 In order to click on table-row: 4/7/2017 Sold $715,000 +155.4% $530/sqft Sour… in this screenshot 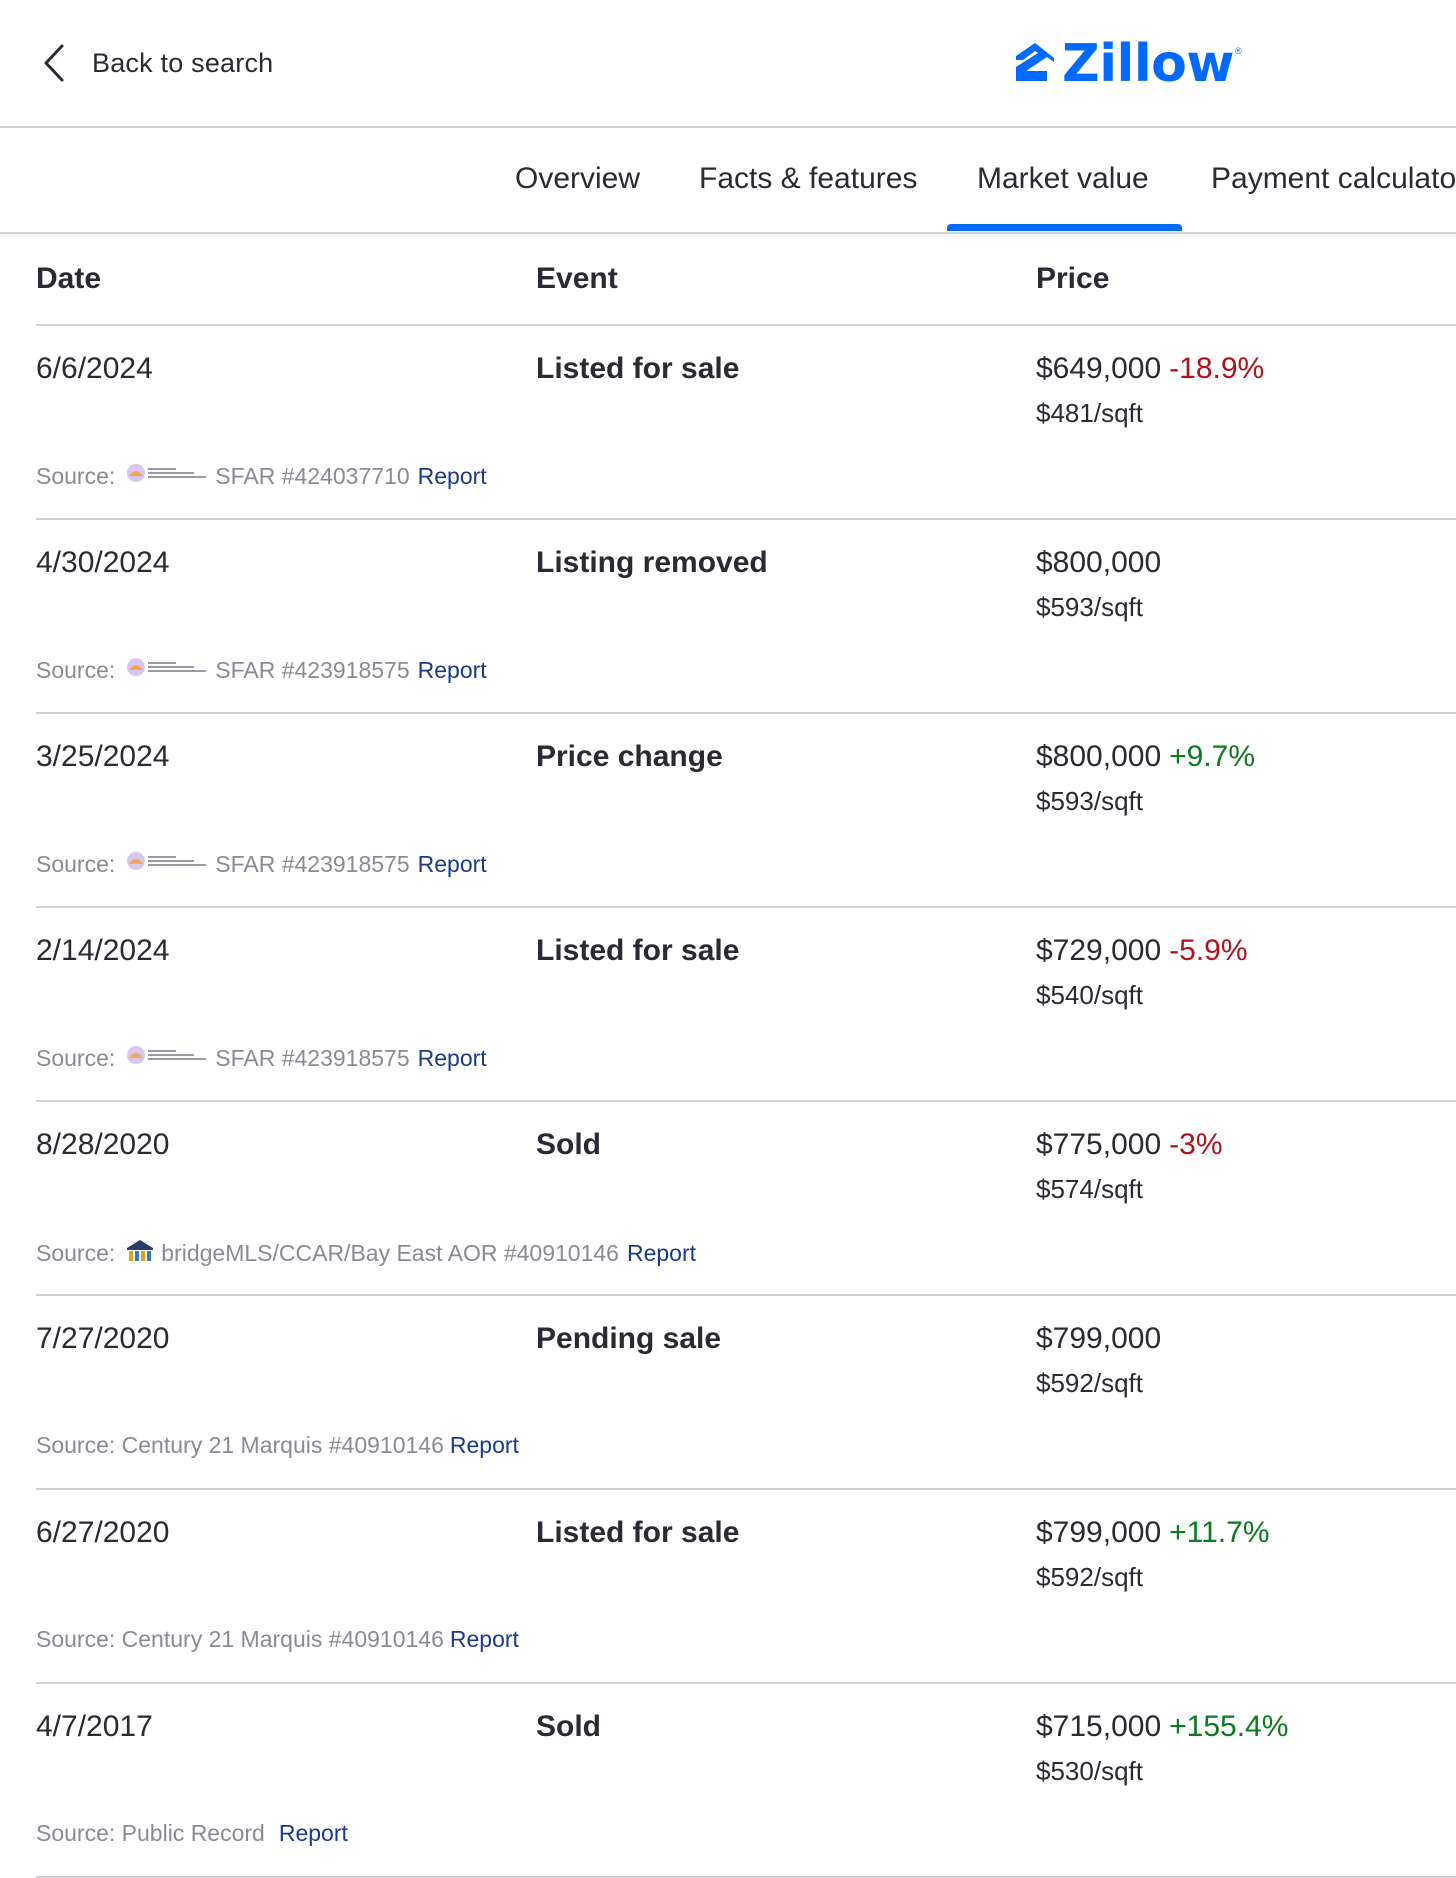, I will do `click(746, 1781)`.